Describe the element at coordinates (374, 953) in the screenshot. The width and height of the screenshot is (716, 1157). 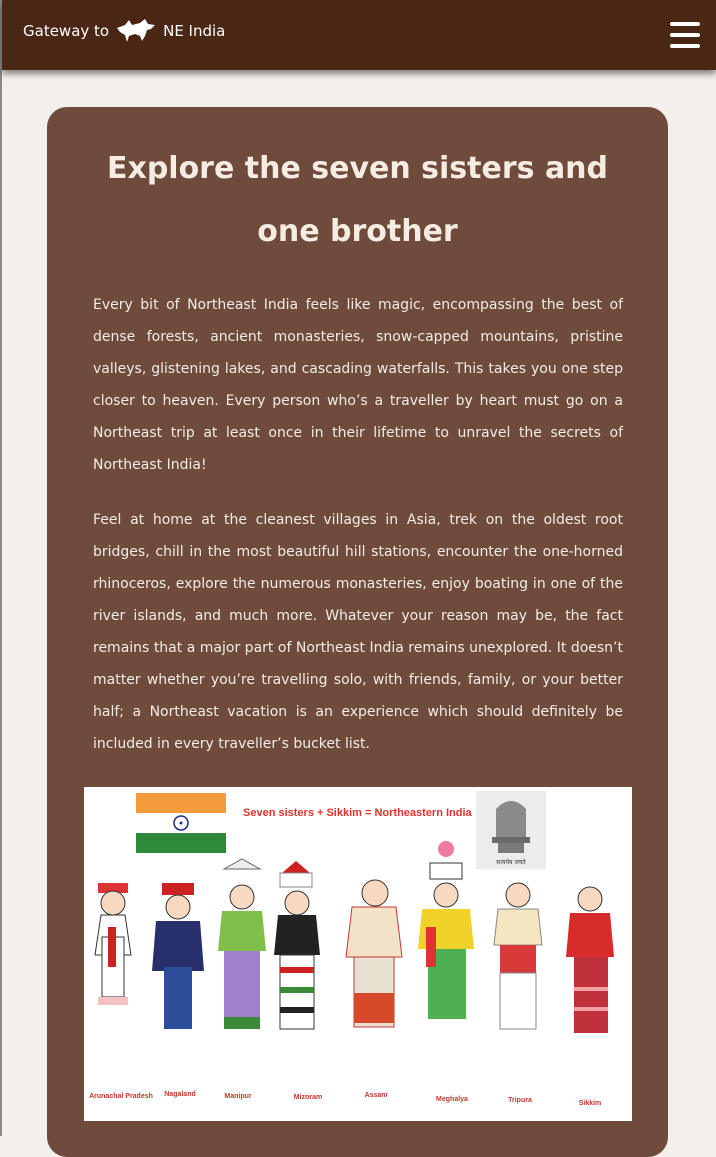
I see `figure-assam` at that location.